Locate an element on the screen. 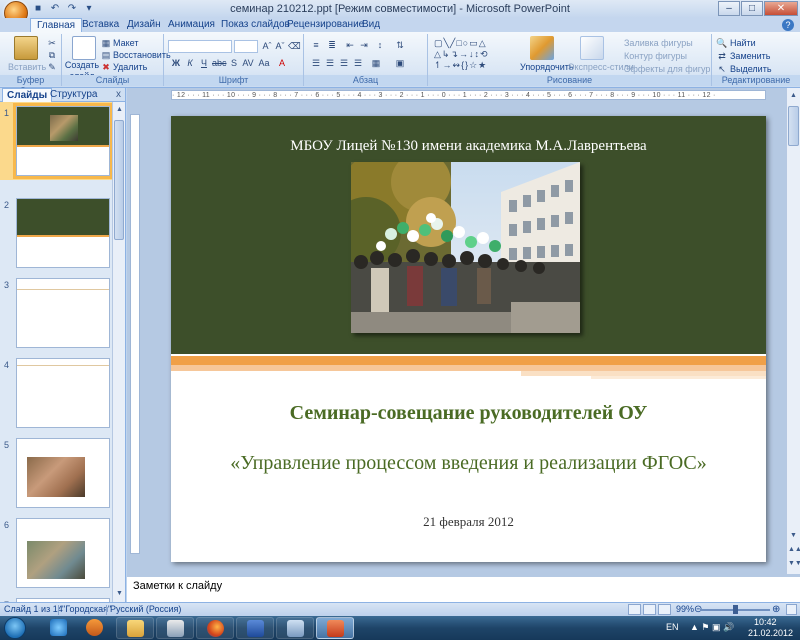 Image resolution: width=800 pixels, height=640 pixels. tab-insert: Вставка is located at coordinates (100, 25).